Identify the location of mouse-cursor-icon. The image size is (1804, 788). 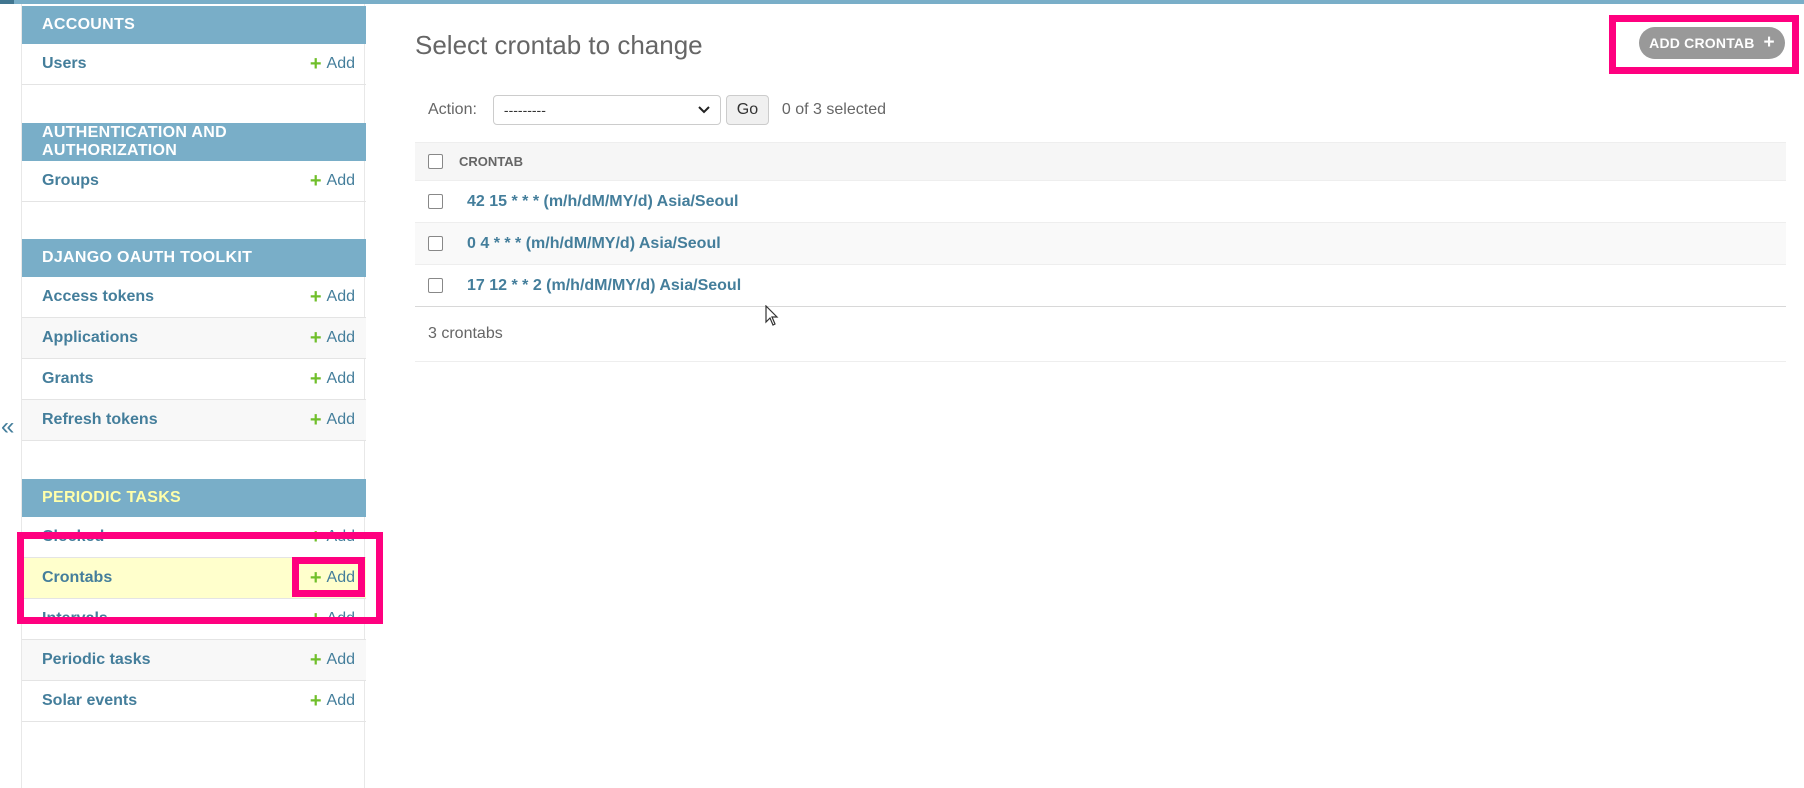
(772, 315).